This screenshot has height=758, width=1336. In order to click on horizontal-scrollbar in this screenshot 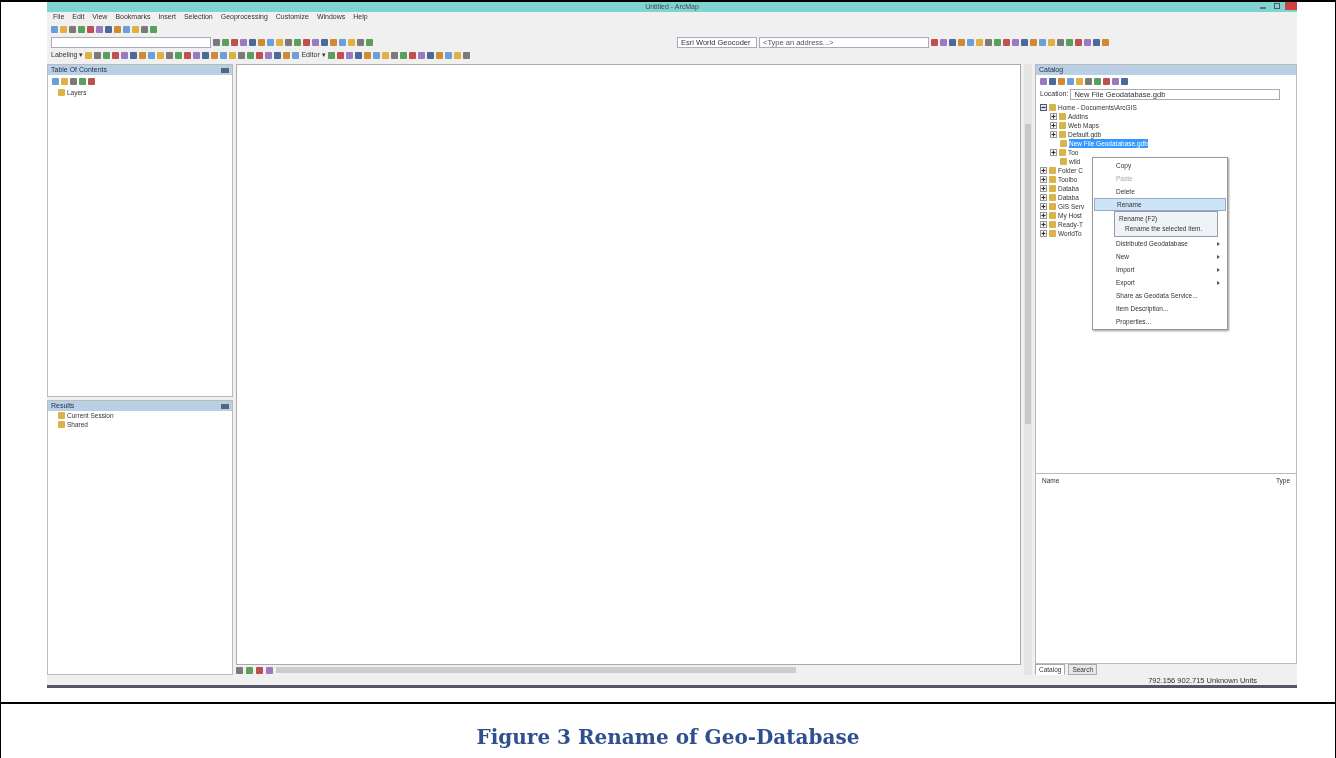, I will do `click(536, 670)`.